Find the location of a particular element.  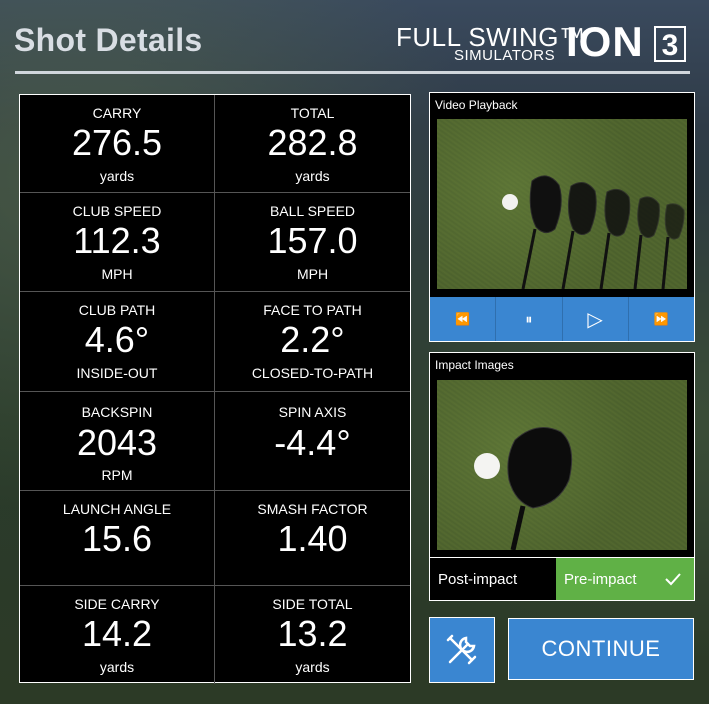

metric-spin-axis: SPIN AXIS -4.4° is located at coordinates (312, 441).